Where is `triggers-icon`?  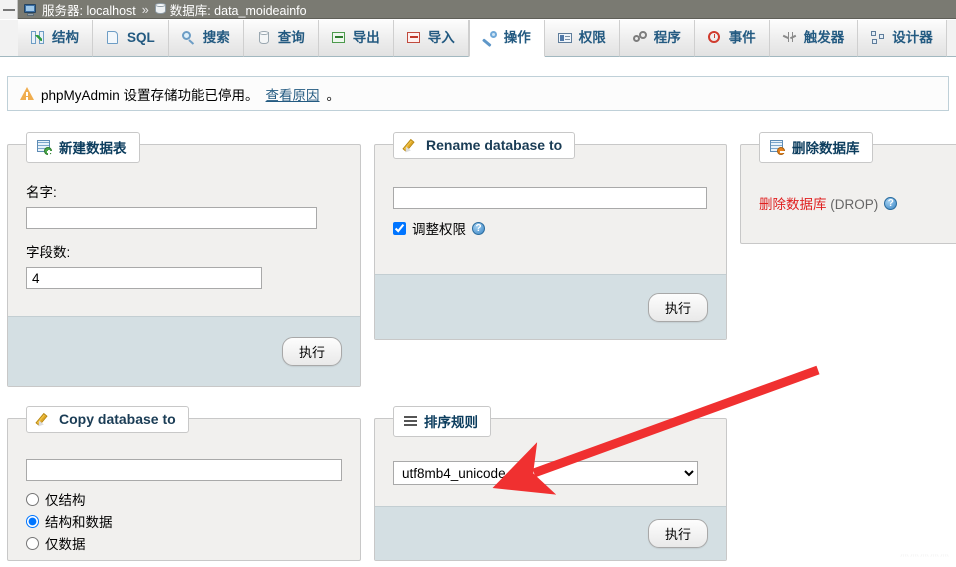 triggers-icon is located at coordinates (790, 38).